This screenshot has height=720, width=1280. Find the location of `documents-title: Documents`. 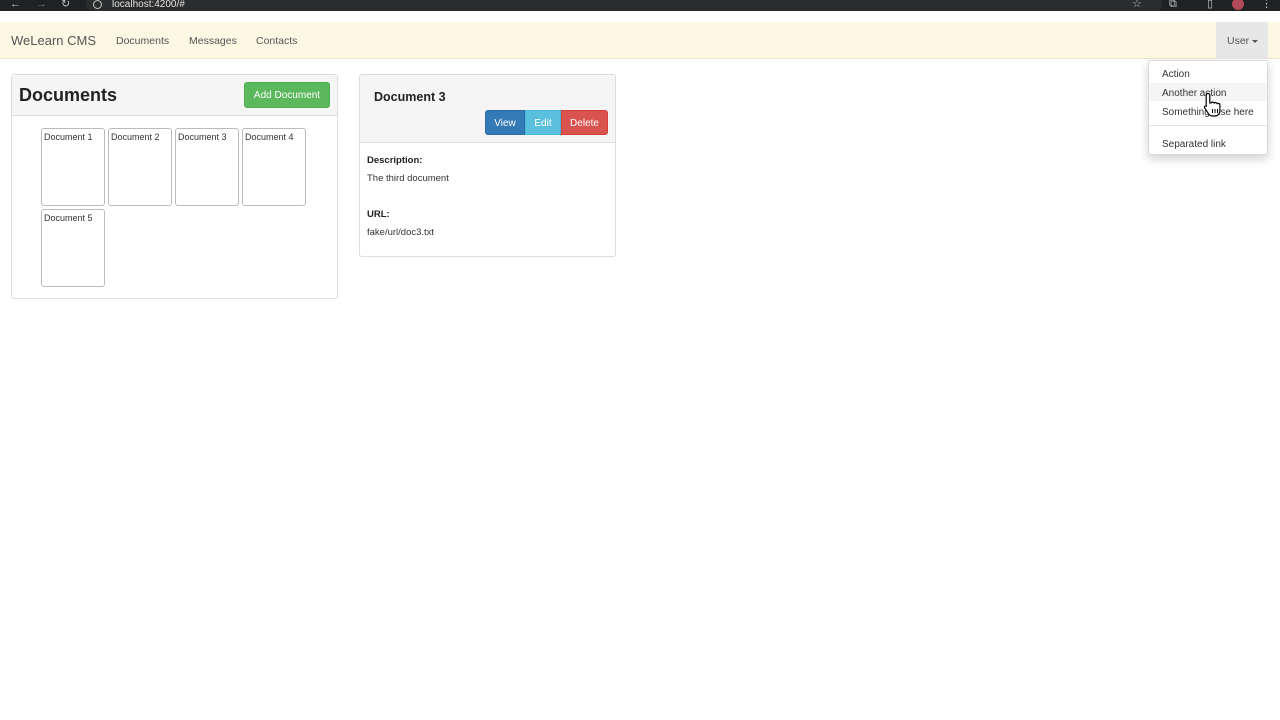

documents-title: Documents is located at coordinates (68, 95).